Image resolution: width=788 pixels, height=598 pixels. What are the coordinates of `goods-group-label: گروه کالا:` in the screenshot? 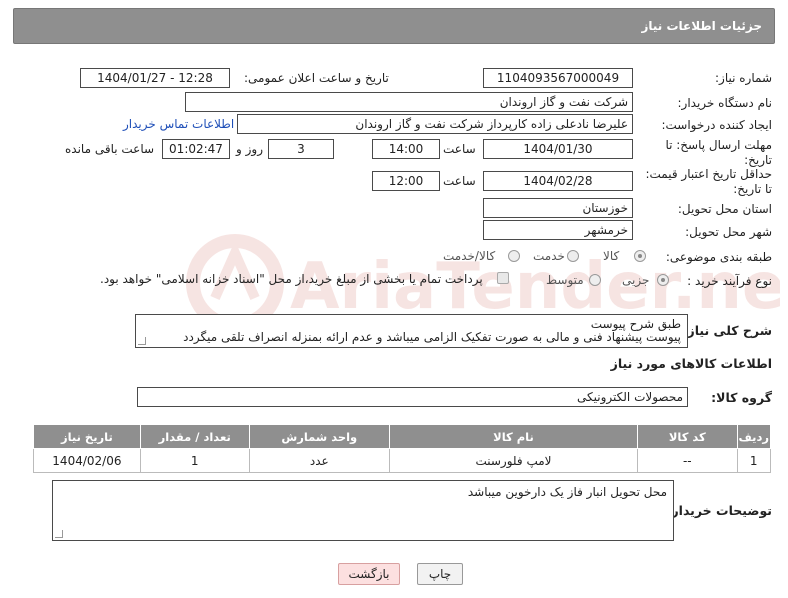 It's located at (741, 397).